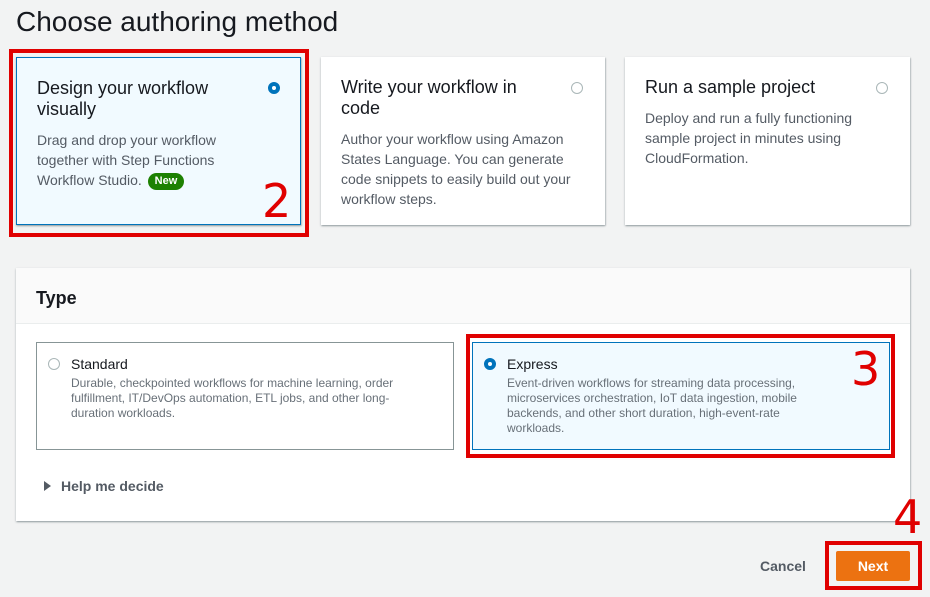 The image size is (930, 597). I want to click on method-title: Run a sample project, so click(730, 87).